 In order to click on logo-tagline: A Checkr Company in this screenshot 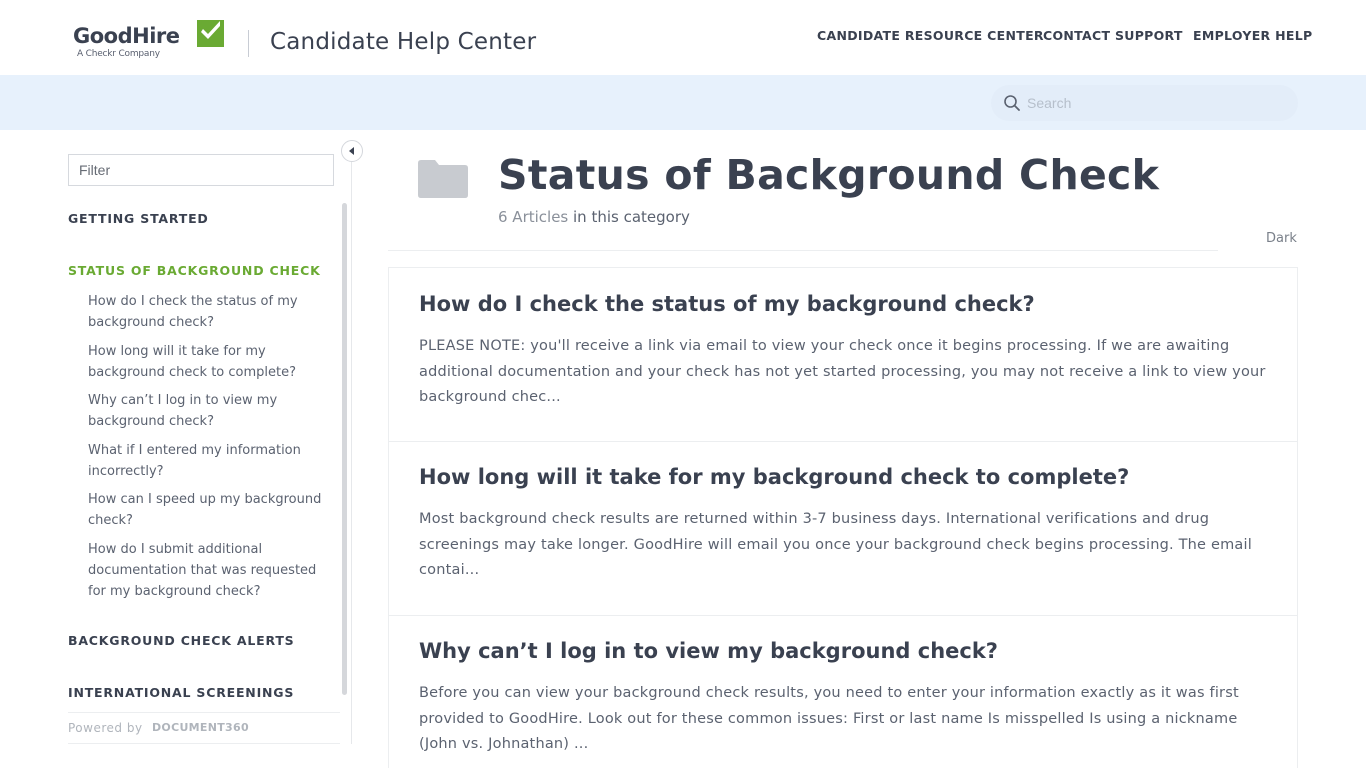, I will do `click(118, 54)`.